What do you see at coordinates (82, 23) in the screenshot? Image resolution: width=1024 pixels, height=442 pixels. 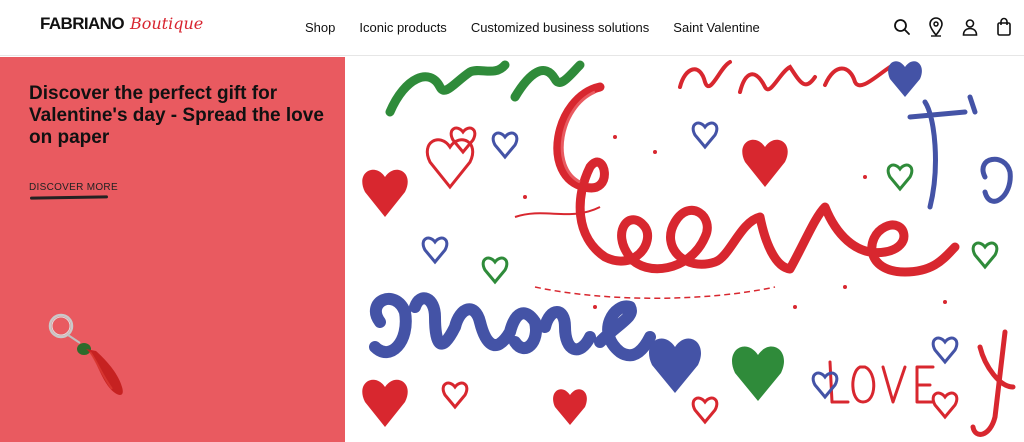 I see `logo-wordmark: FABRIANO` at bounding box center [82, 23].